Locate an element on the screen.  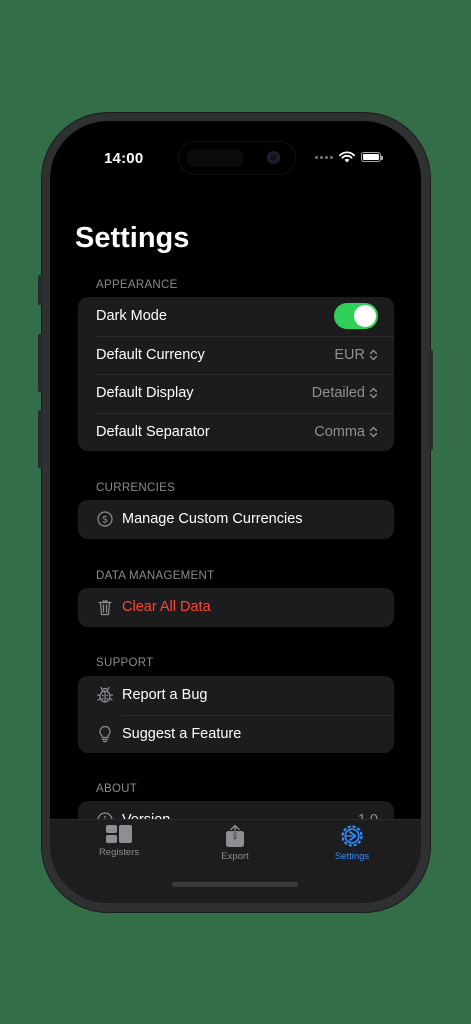
section-header-support: SUPPORT is located at coordinates (125, 663).